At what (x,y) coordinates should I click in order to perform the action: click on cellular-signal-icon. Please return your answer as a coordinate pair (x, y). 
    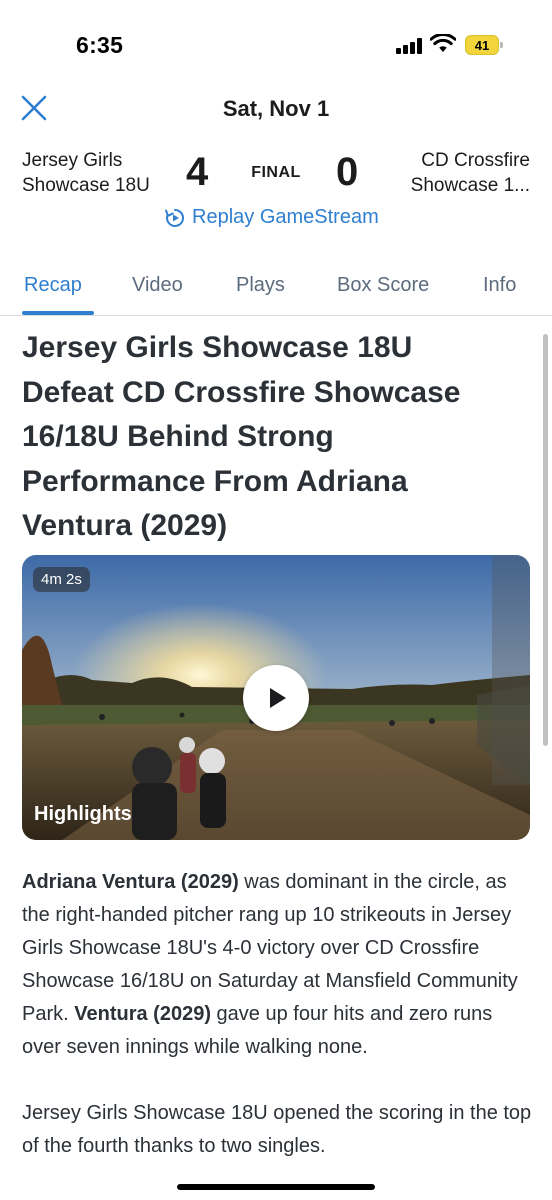
    Looking at the image, I should click on (409, 46).